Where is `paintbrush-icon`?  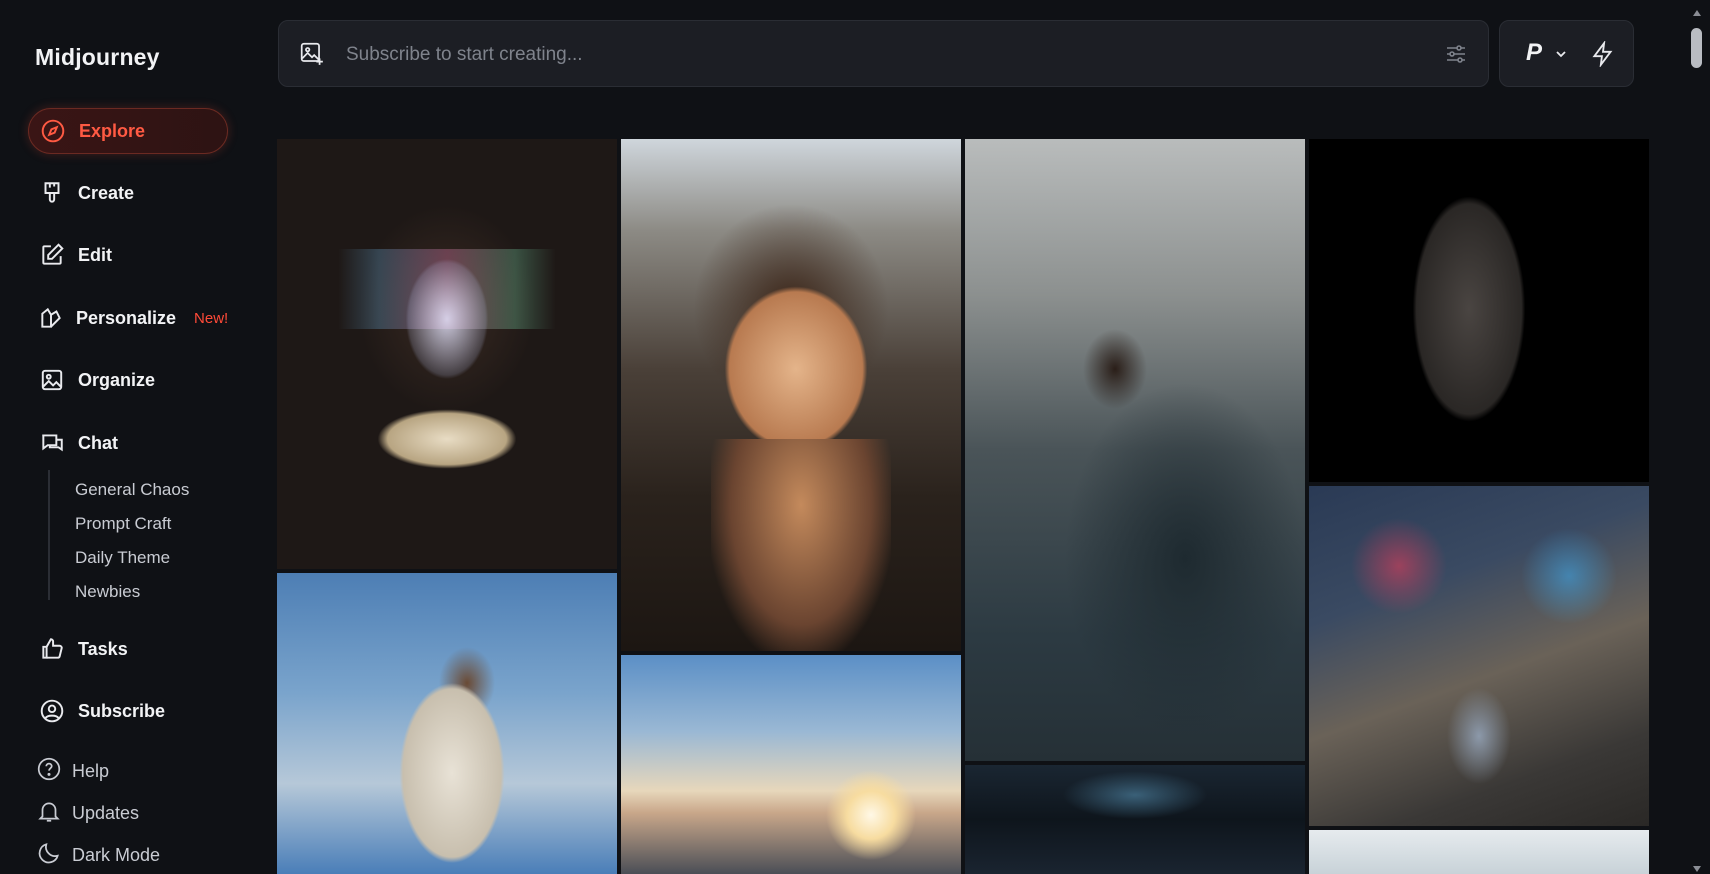
paintbrush-icon is located at coordinates (52, 193).